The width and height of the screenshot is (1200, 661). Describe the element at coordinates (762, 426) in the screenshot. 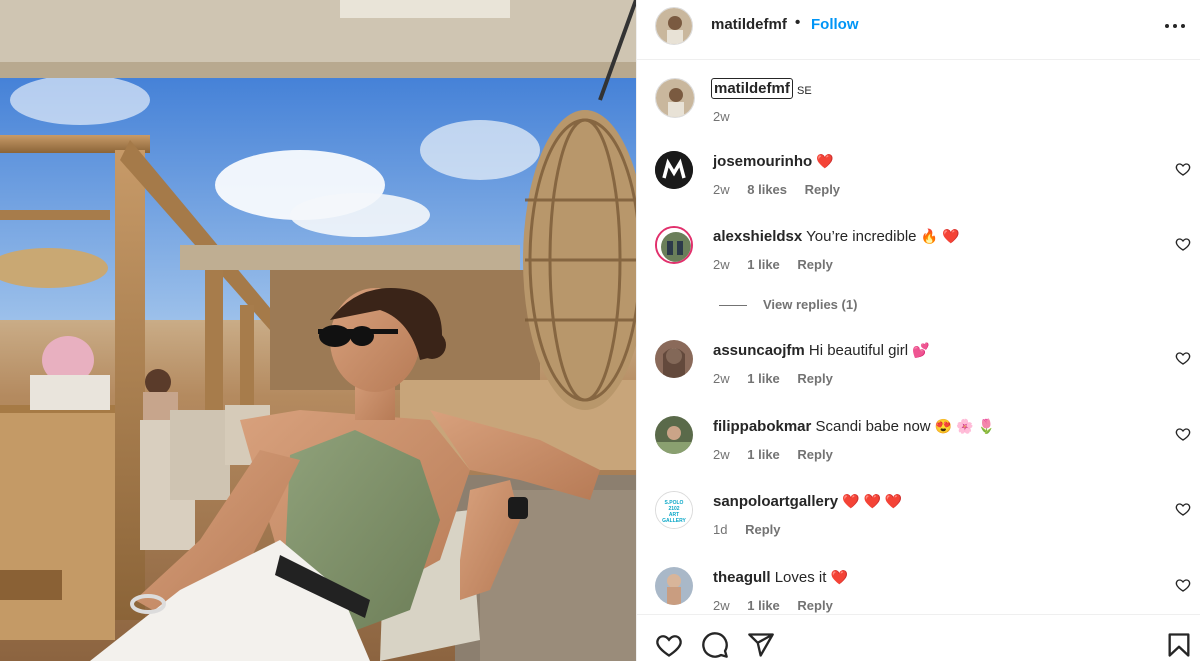

I see `comment-username: filippabokmar` at that location.